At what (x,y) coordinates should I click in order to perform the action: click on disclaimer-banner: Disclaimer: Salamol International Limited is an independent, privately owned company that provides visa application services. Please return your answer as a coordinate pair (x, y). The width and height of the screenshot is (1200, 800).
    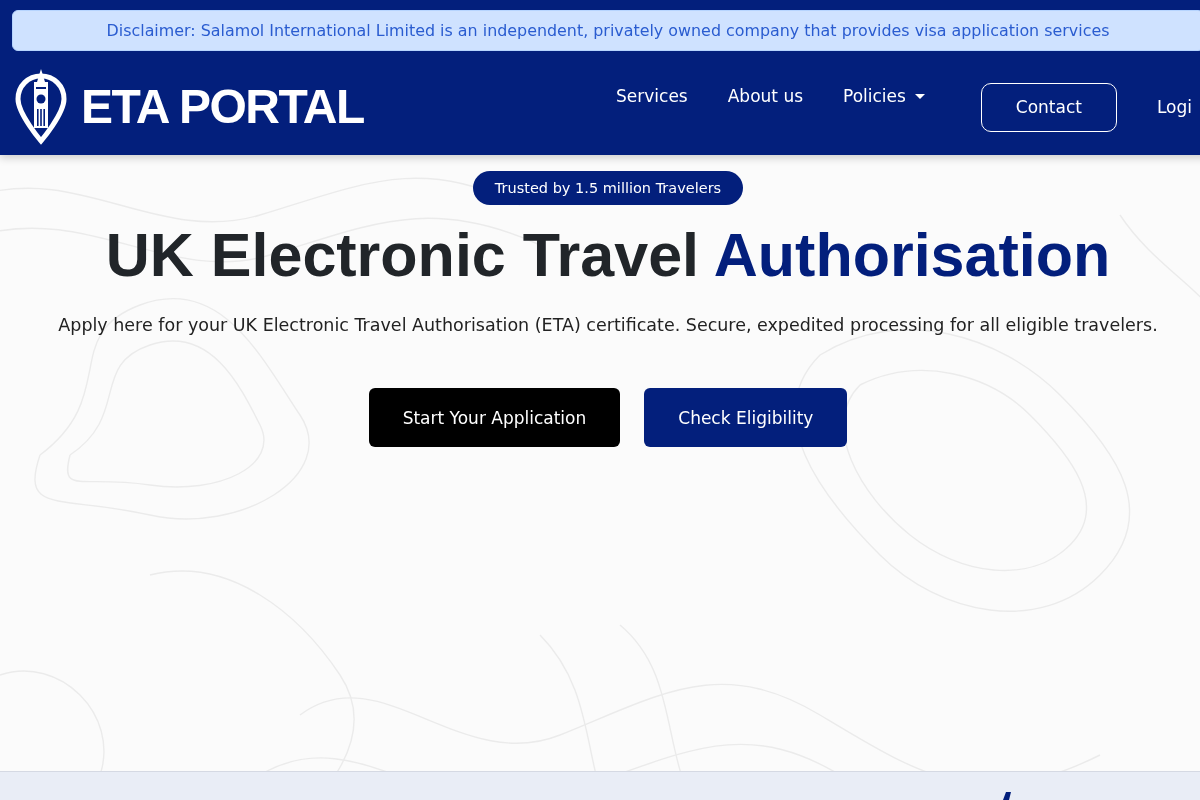
    Looking at the image, I should click on (606, 30).